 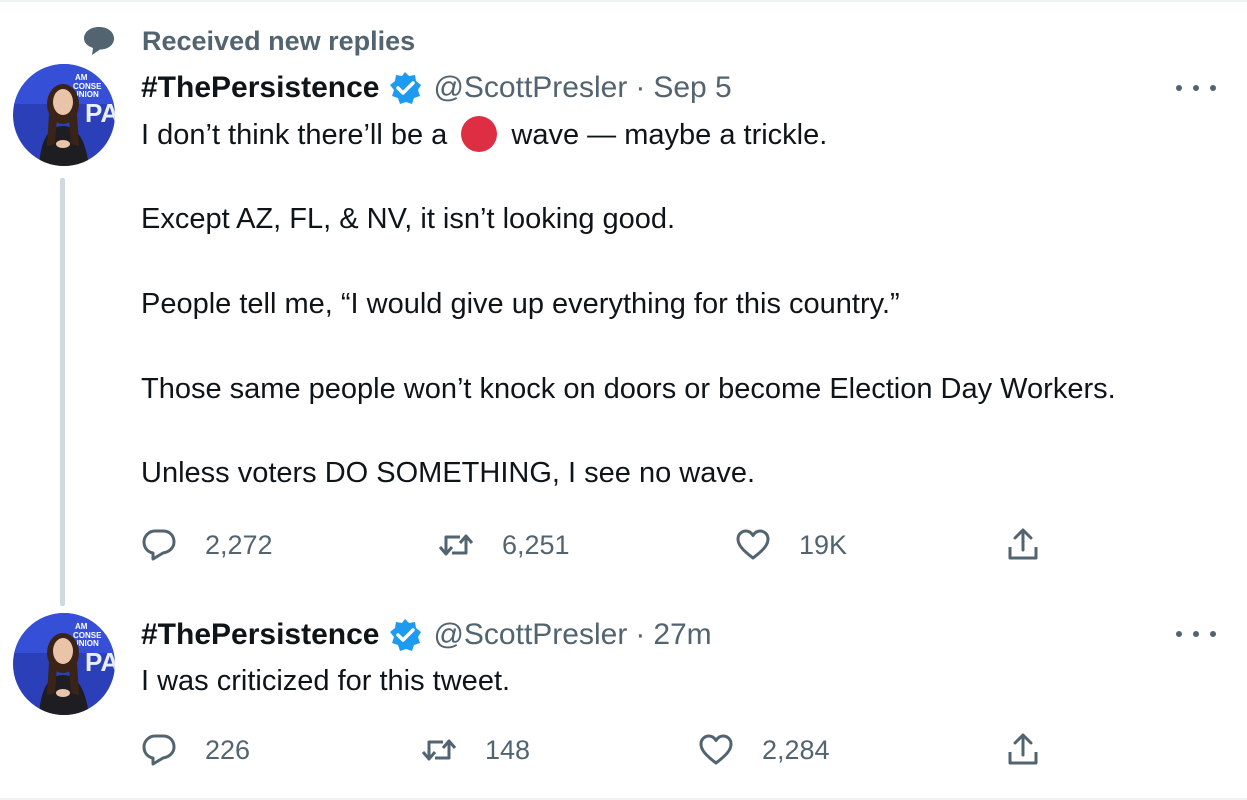 I want to click on like-button: 2,284, so click(x=764, y=750).